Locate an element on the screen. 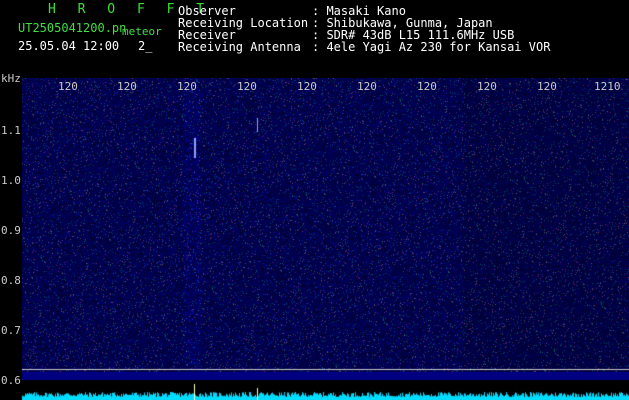 Image resolution: width=629 pixels, height=400 pixels. date-time: 25.05.04 12:00 is located at coordinates (69, 46).